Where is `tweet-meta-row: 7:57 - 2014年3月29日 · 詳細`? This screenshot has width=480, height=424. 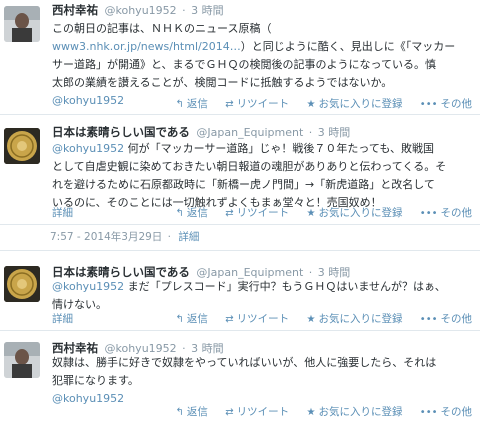
tweet-meta-row: 7:57 - 2014年3月29日 · 詳細 is located at coordinates (124, 237).